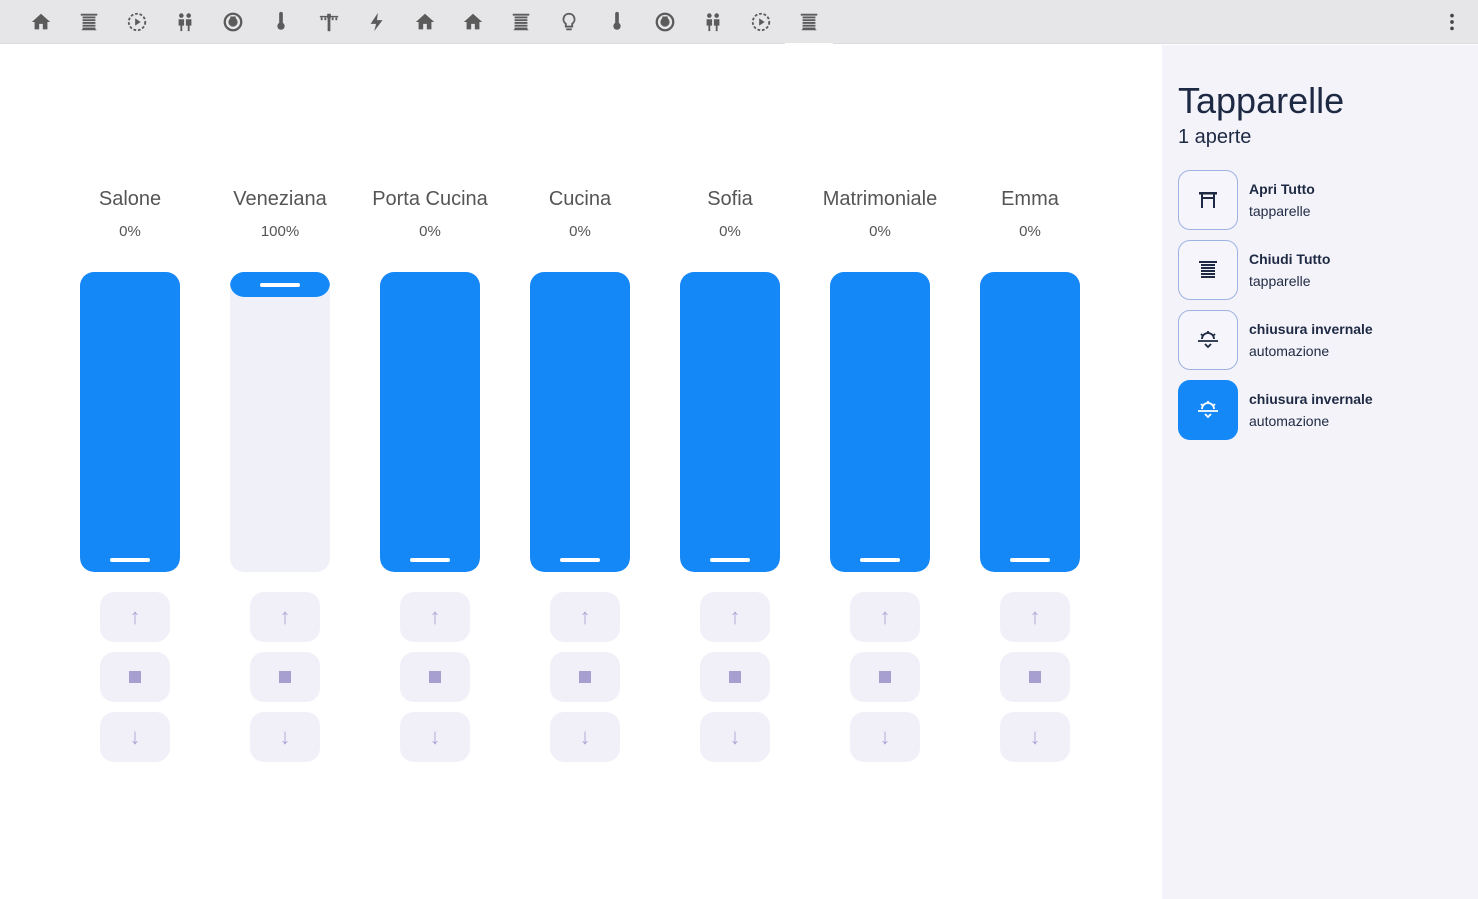 Image resolution: width=1478 pixels, height=899 pixels. I want to click on people-icon, so click(713, 22).